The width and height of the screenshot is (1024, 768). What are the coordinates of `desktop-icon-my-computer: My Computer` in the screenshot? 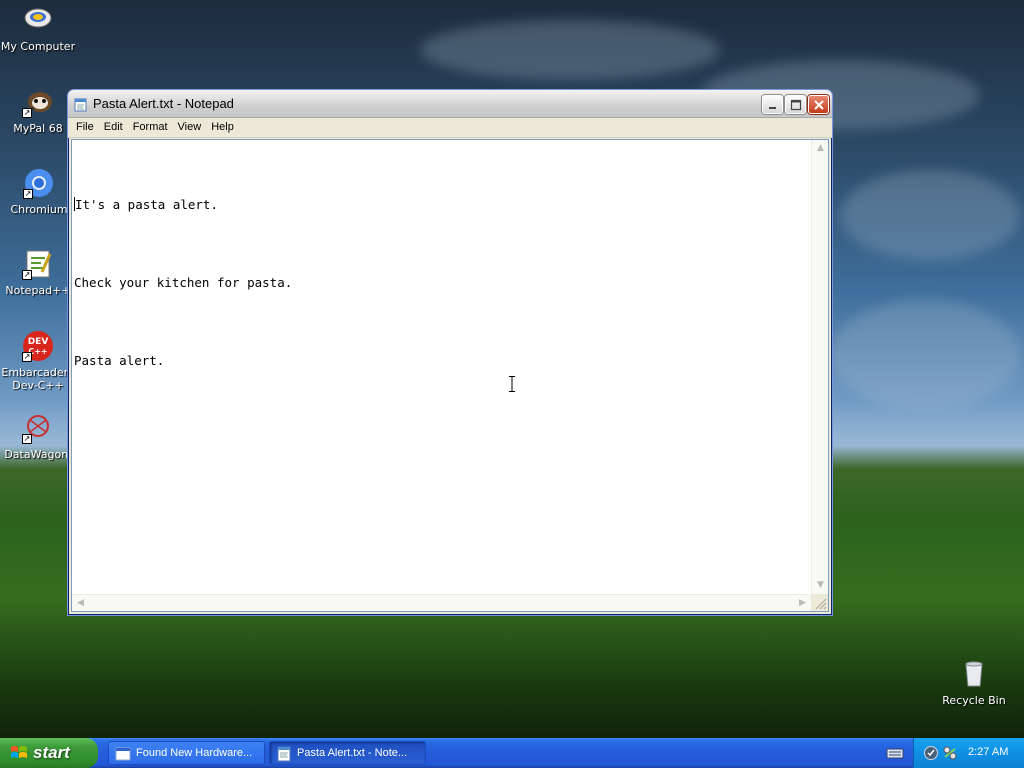 It's located at (38, 28).